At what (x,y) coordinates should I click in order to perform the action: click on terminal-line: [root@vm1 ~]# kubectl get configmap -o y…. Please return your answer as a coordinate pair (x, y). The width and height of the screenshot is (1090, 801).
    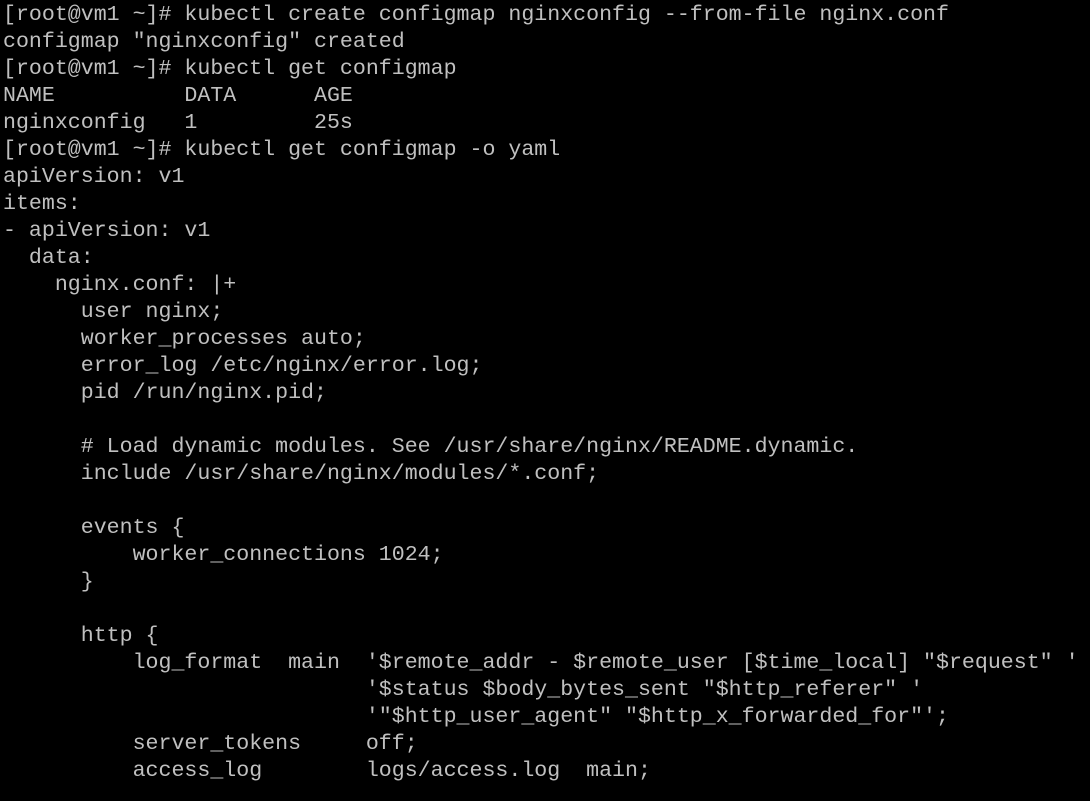
    Looking at the image, I should click on (282, 150).